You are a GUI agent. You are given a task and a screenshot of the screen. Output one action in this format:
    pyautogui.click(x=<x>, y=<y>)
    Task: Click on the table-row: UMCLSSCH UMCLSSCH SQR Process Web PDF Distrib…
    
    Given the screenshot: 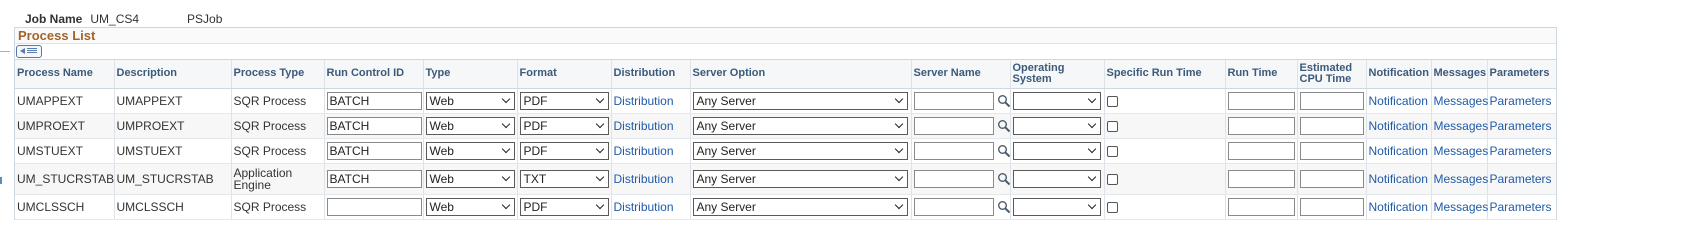 What is the action you would take?
    pyautogui.click(x=785, y=207)
    